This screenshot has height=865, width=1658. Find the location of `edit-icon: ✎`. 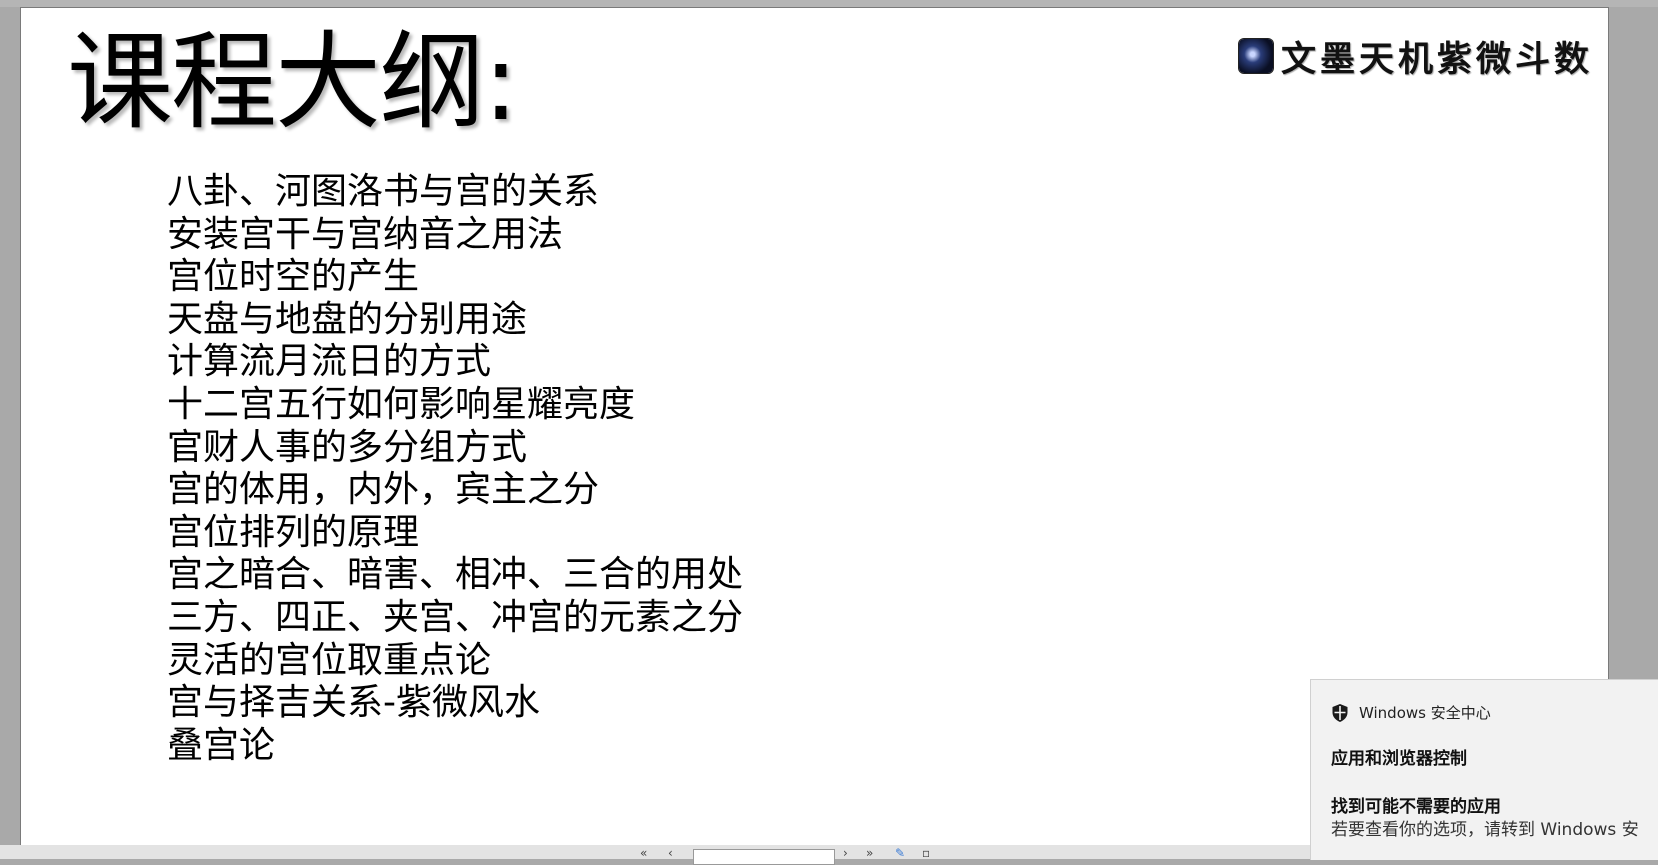

edit-icon: ✎ is located at coordinates (900, 853).